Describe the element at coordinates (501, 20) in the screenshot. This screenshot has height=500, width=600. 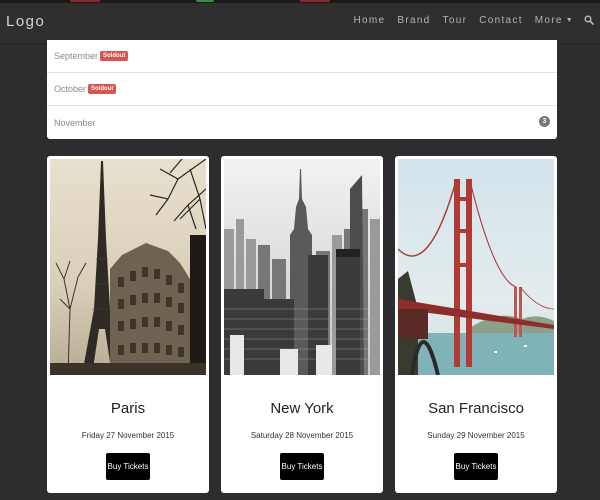
I see `nav-contact: Contact` at that location.